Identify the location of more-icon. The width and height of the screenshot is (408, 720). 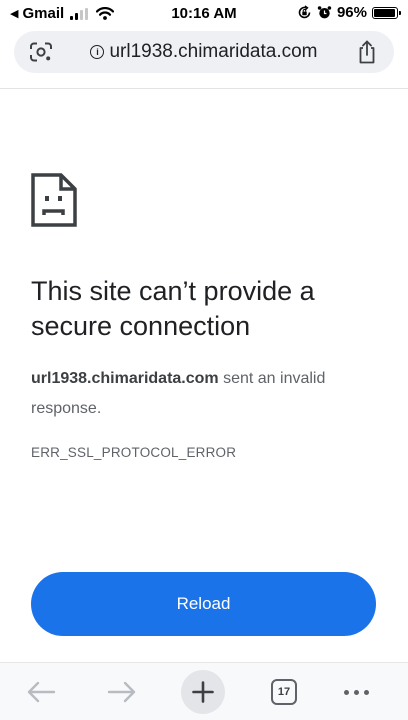
(356, 692).